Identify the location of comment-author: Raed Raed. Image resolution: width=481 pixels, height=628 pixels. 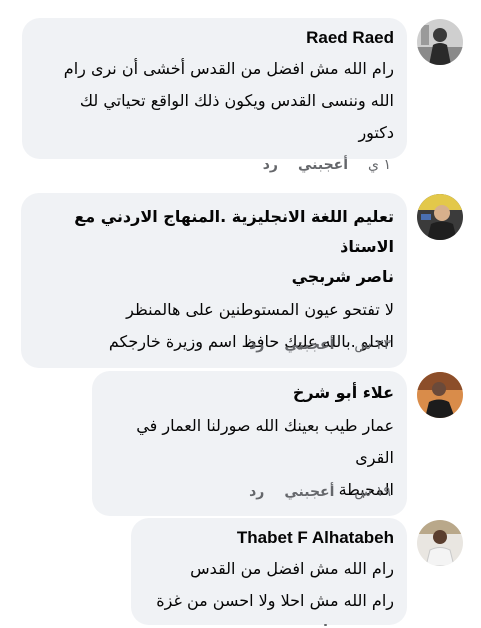
(215, 38).